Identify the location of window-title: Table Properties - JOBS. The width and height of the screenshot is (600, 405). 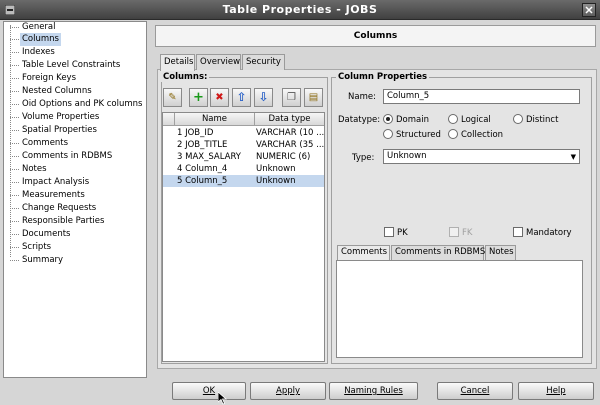
(300, 9).